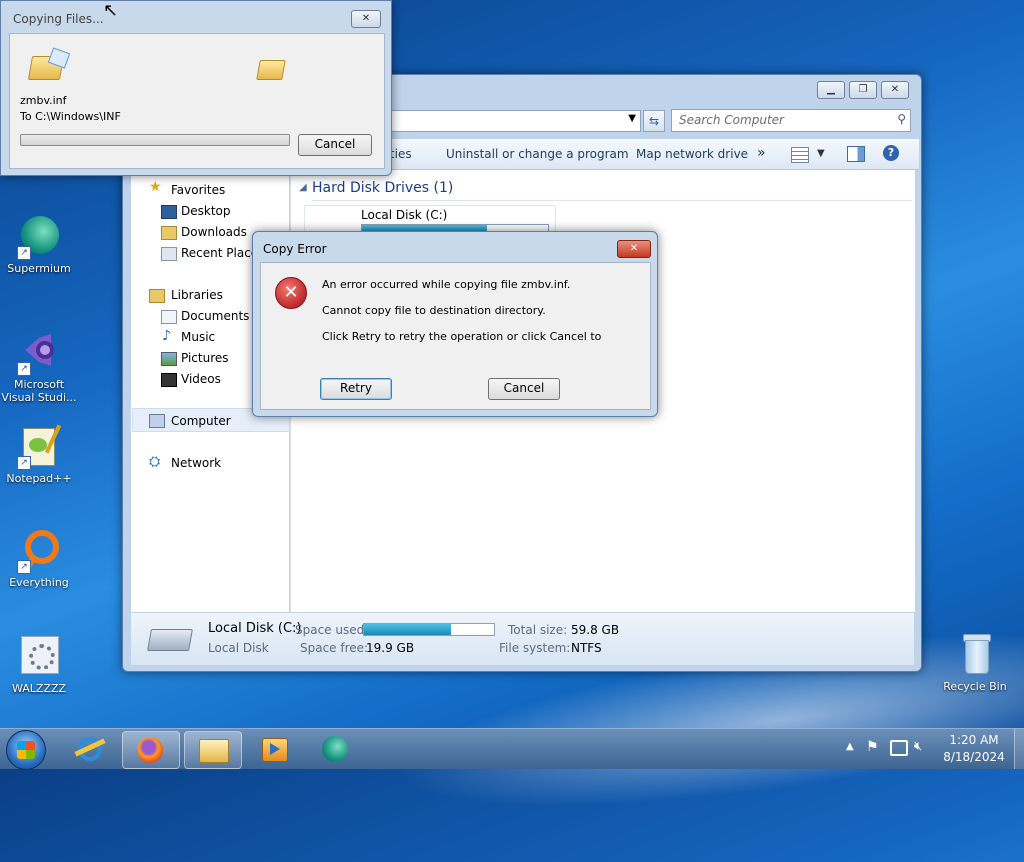  What do you see at coordinates (761, 153) in the screenshot?
I see `more-commands-button: »` at bounding box center [761, 153].